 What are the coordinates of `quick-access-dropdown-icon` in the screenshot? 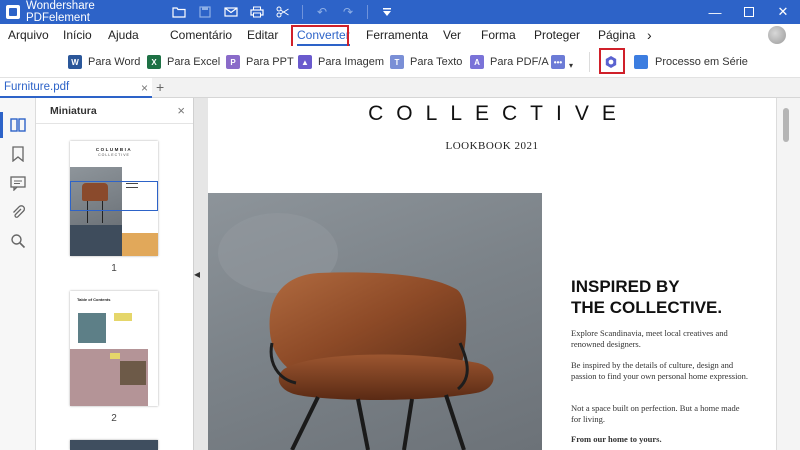 It's located at (387, 12).